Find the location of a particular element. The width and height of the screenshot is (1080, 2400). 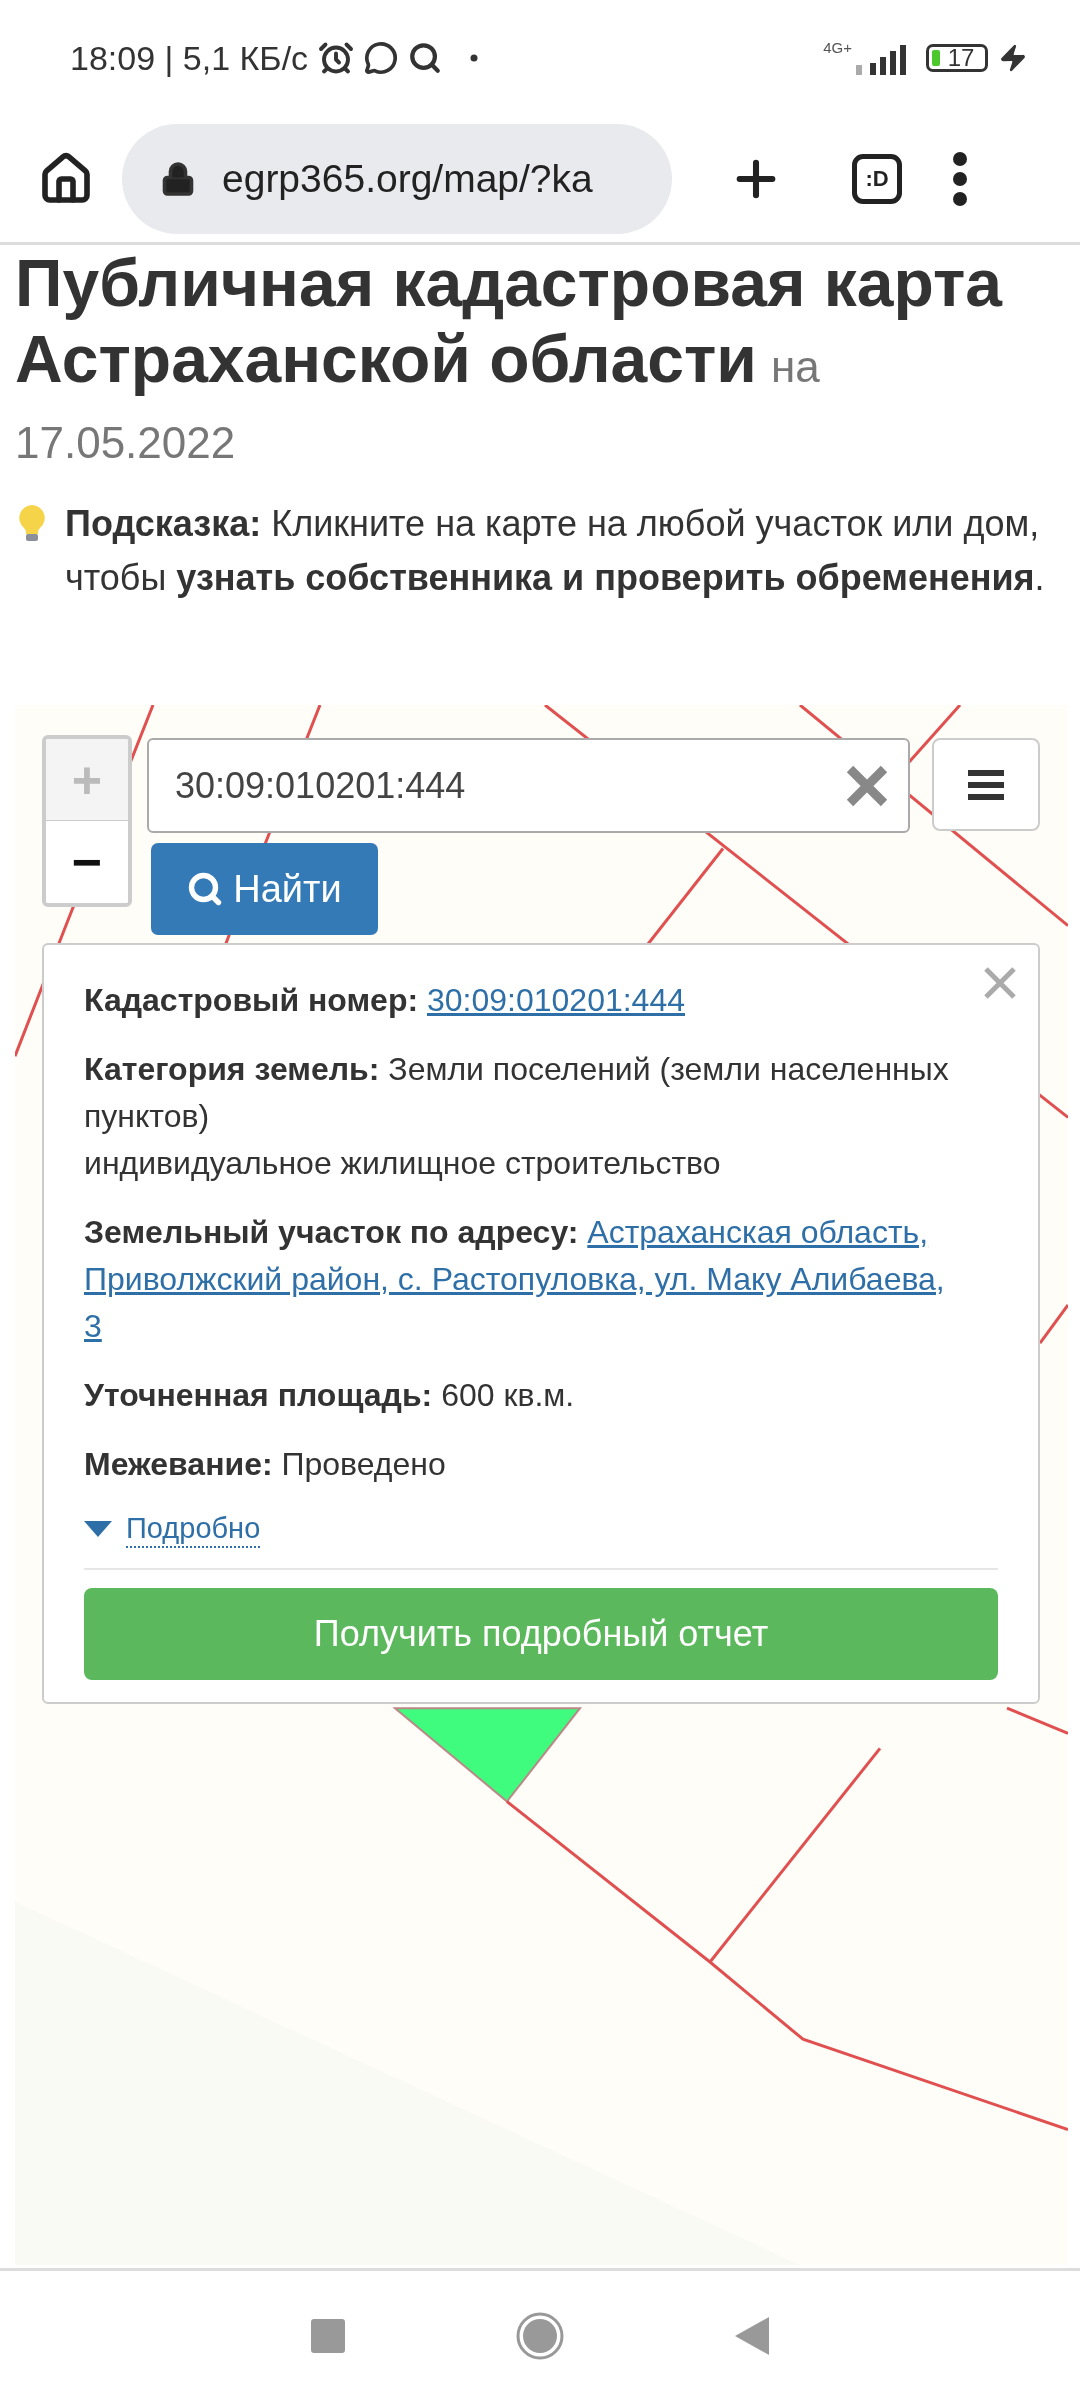

alarm-icon is located at coordinates (336, 58).